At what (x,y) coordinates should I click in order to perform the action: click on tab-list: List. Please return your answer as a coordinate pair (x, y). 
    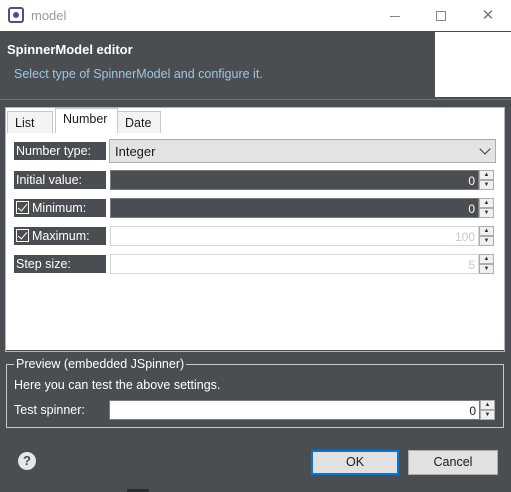
    Looking at the image, I should click on (30, 122).